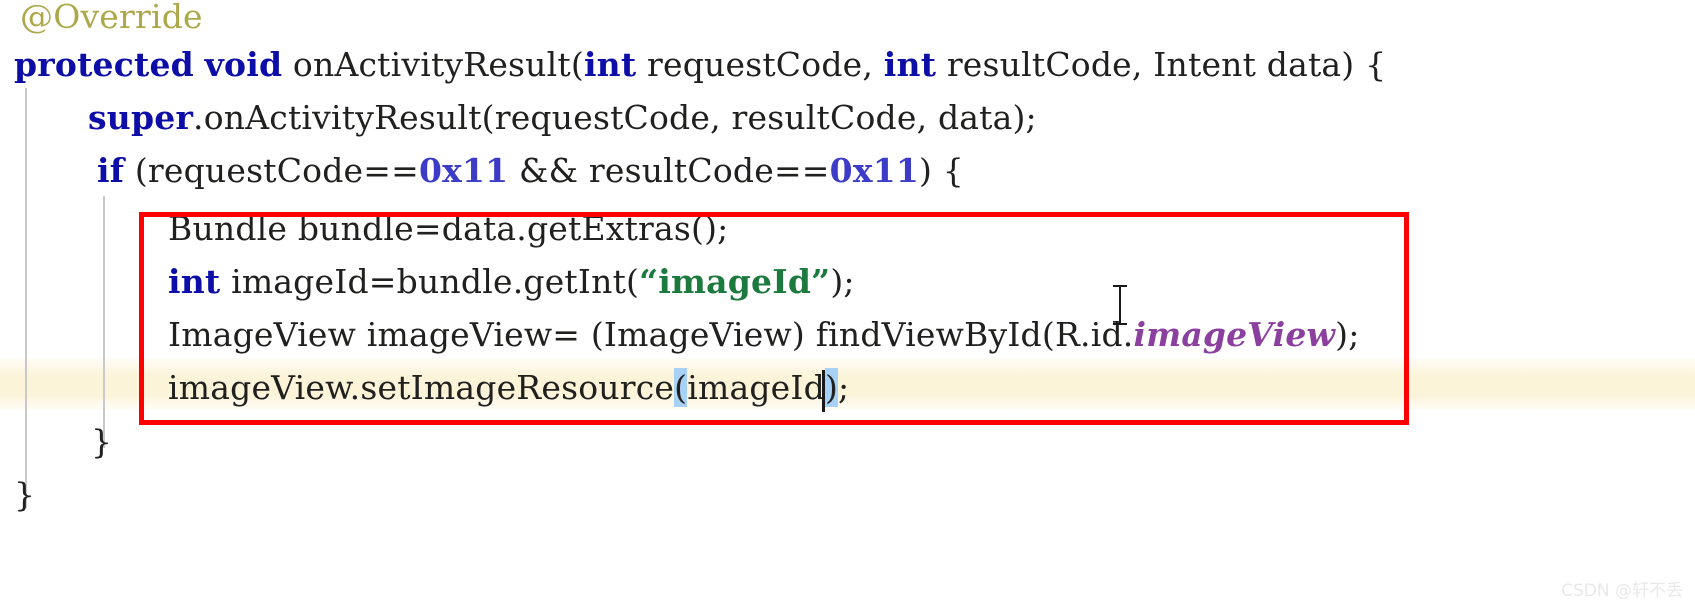 Image resolution: width=1695 pixels, height=609 pixels. I want to click on mouse-ibeam-cursor, so click(1120, 305).